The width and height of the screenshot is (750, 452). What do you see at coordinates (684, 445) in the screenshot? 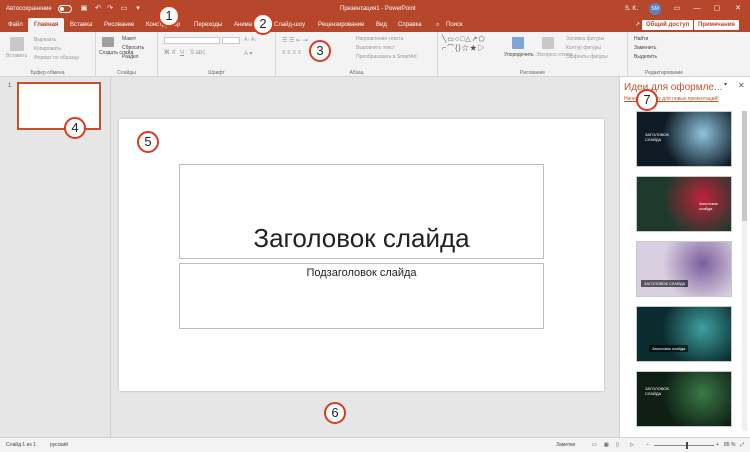
I see `zoom-slider` at bounding box center [684, 445].